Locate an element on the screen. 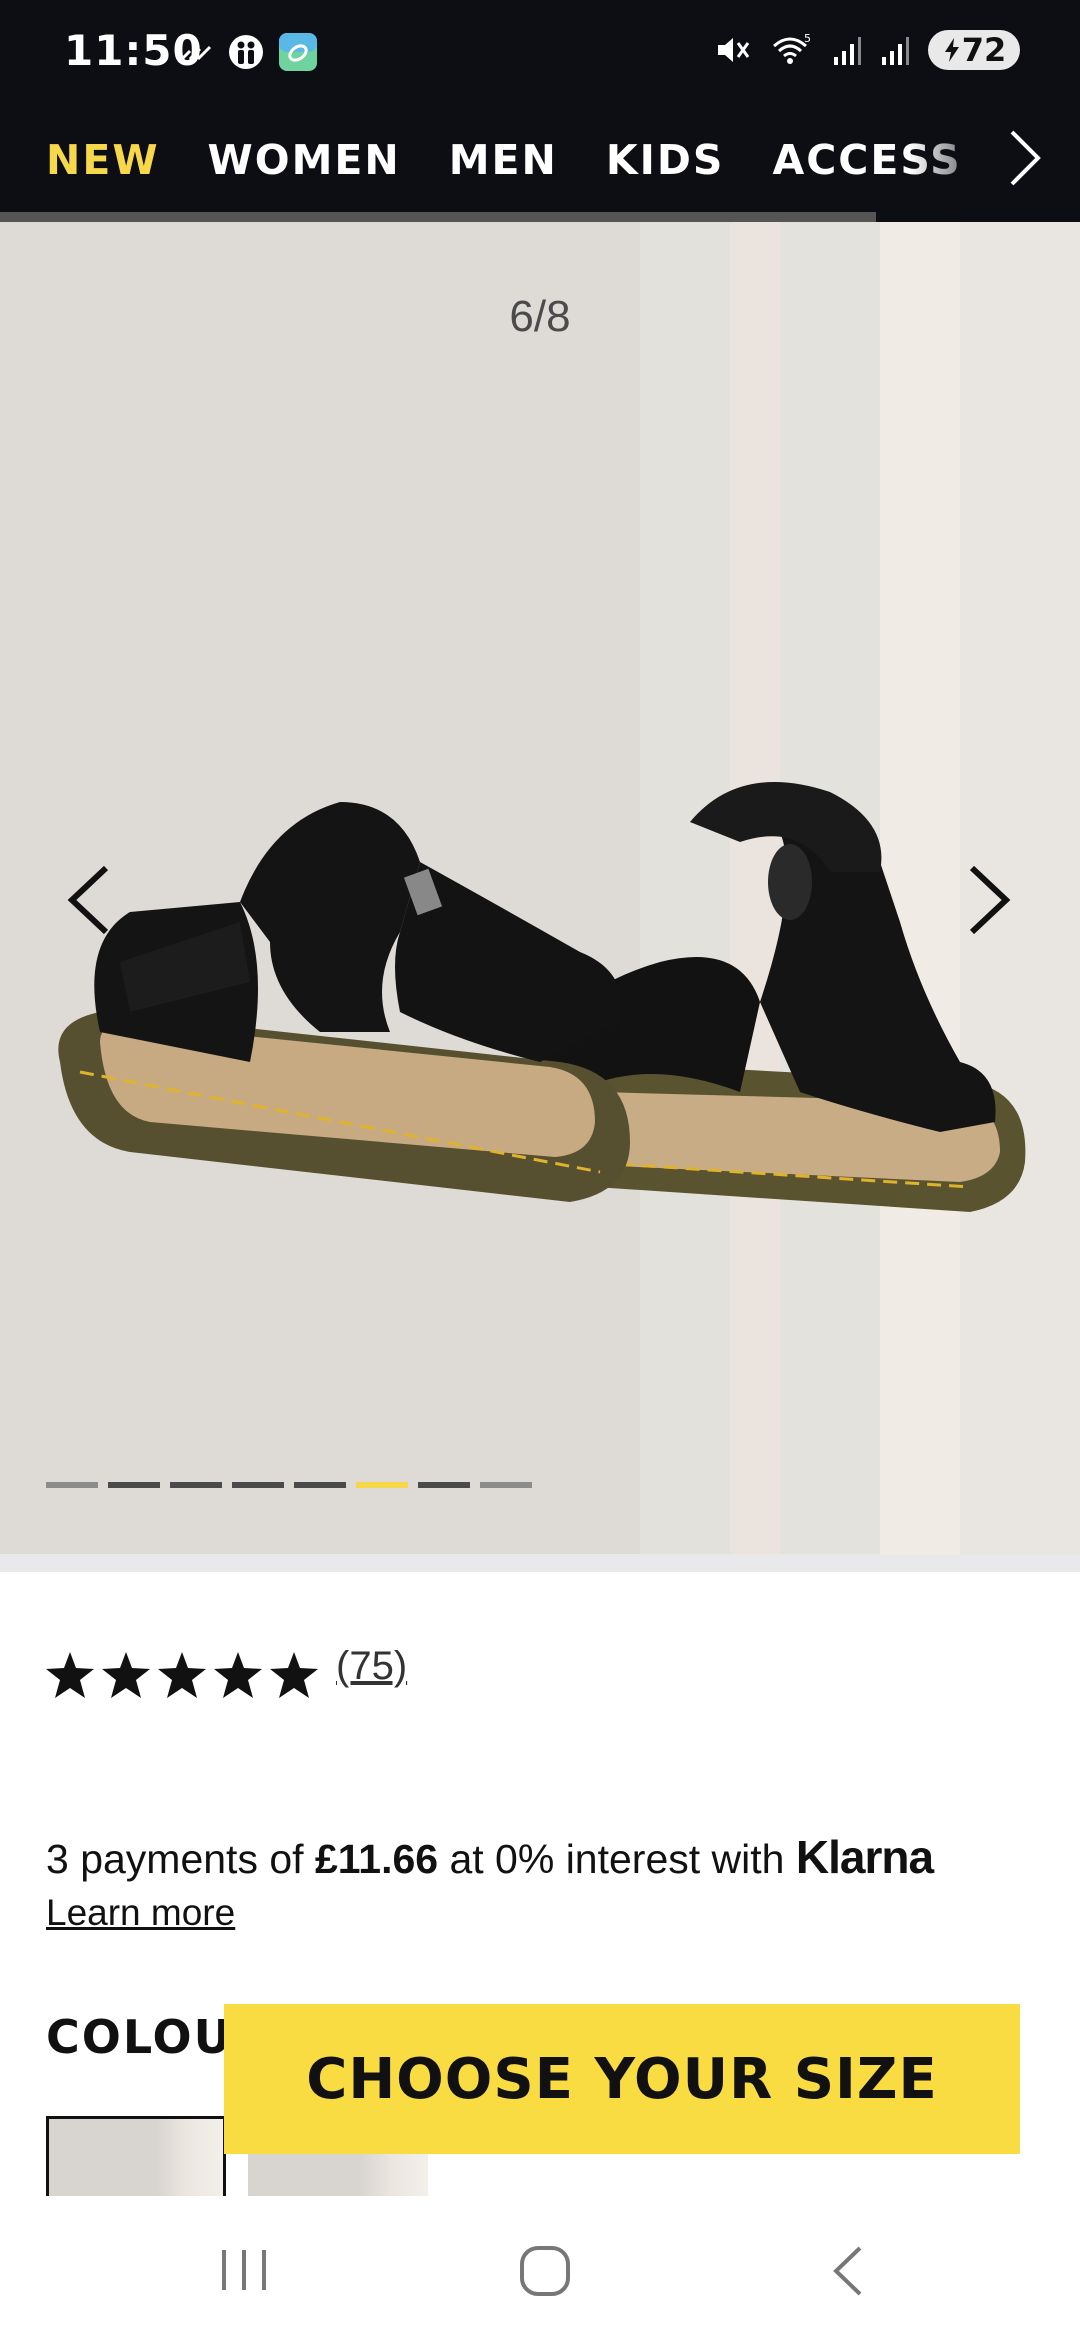  learn-more-link: Learn more is located at coordinates (140, 1913).